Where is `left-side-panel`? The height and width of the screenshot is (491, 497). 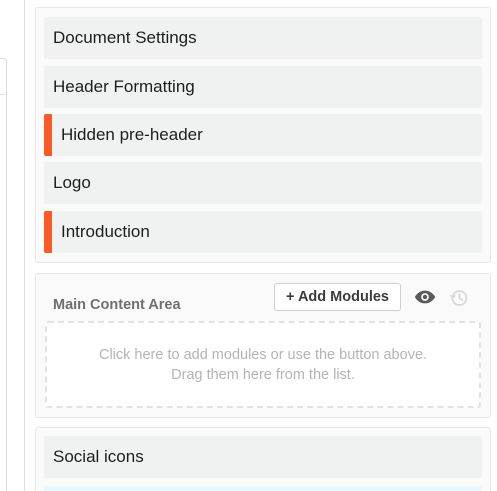 left-side-panel is located at coordinates (3, 274).